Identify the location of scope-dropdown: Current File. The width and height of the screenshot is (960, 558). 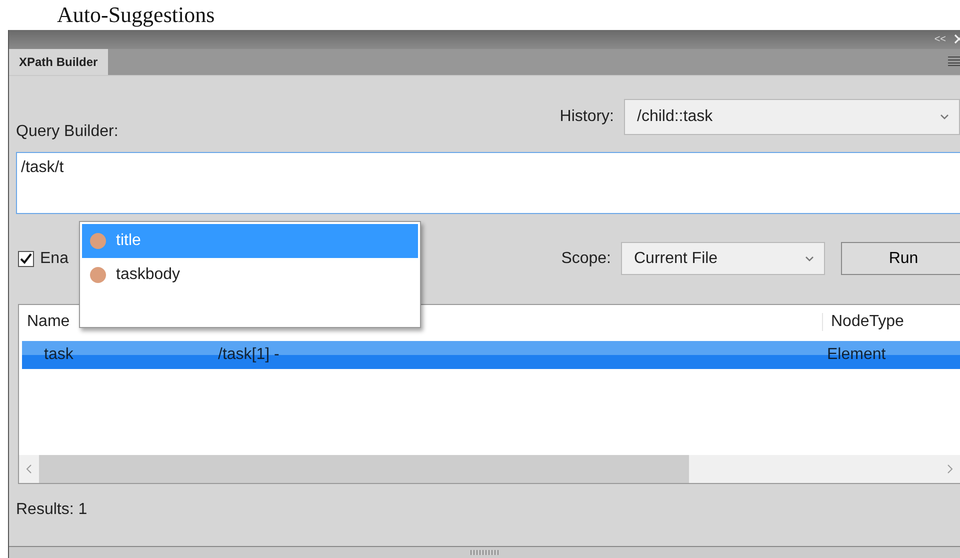
(723, 259).